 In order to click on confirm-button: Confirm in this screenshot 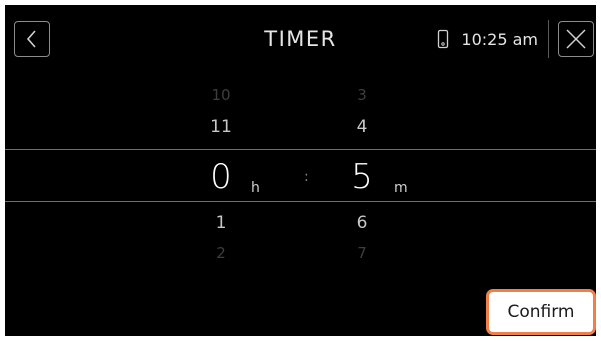, I will do `click(541, 312)`.